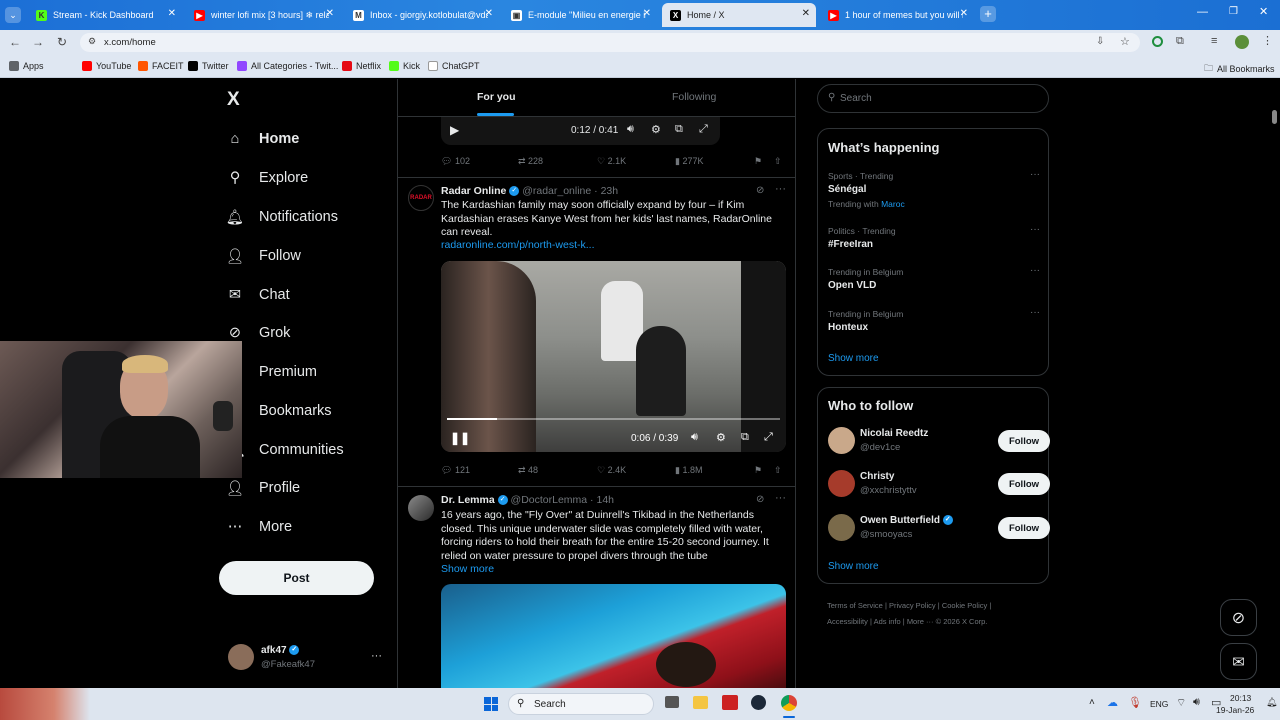  I want to click on bookmark-item: Twitter, so click(208, 66).